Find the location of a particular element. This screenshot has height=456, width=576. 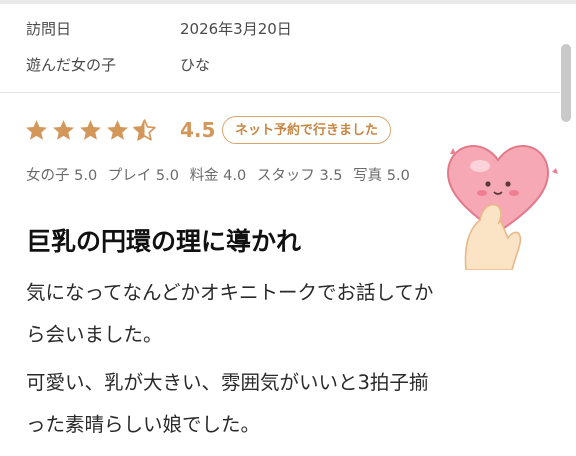

score-item: スタッフ 3.5 is located at coordinates (300, 176).